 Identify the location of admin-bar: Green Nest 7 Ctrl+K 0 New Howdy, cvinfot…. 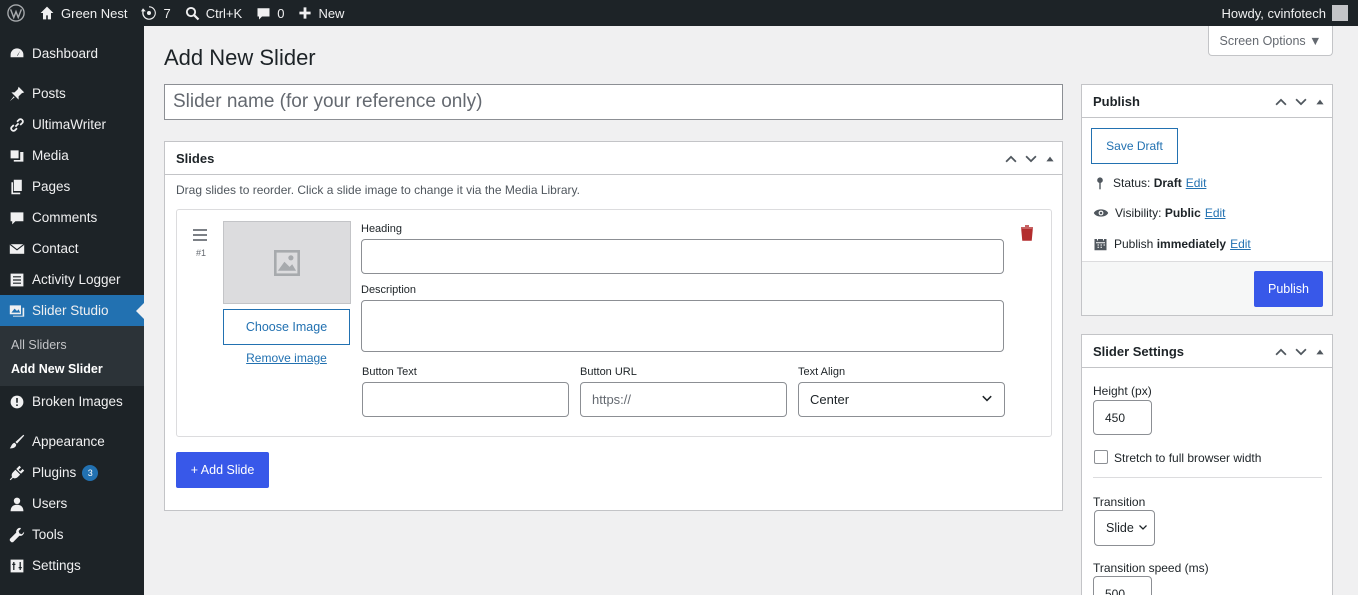
(679, 13).